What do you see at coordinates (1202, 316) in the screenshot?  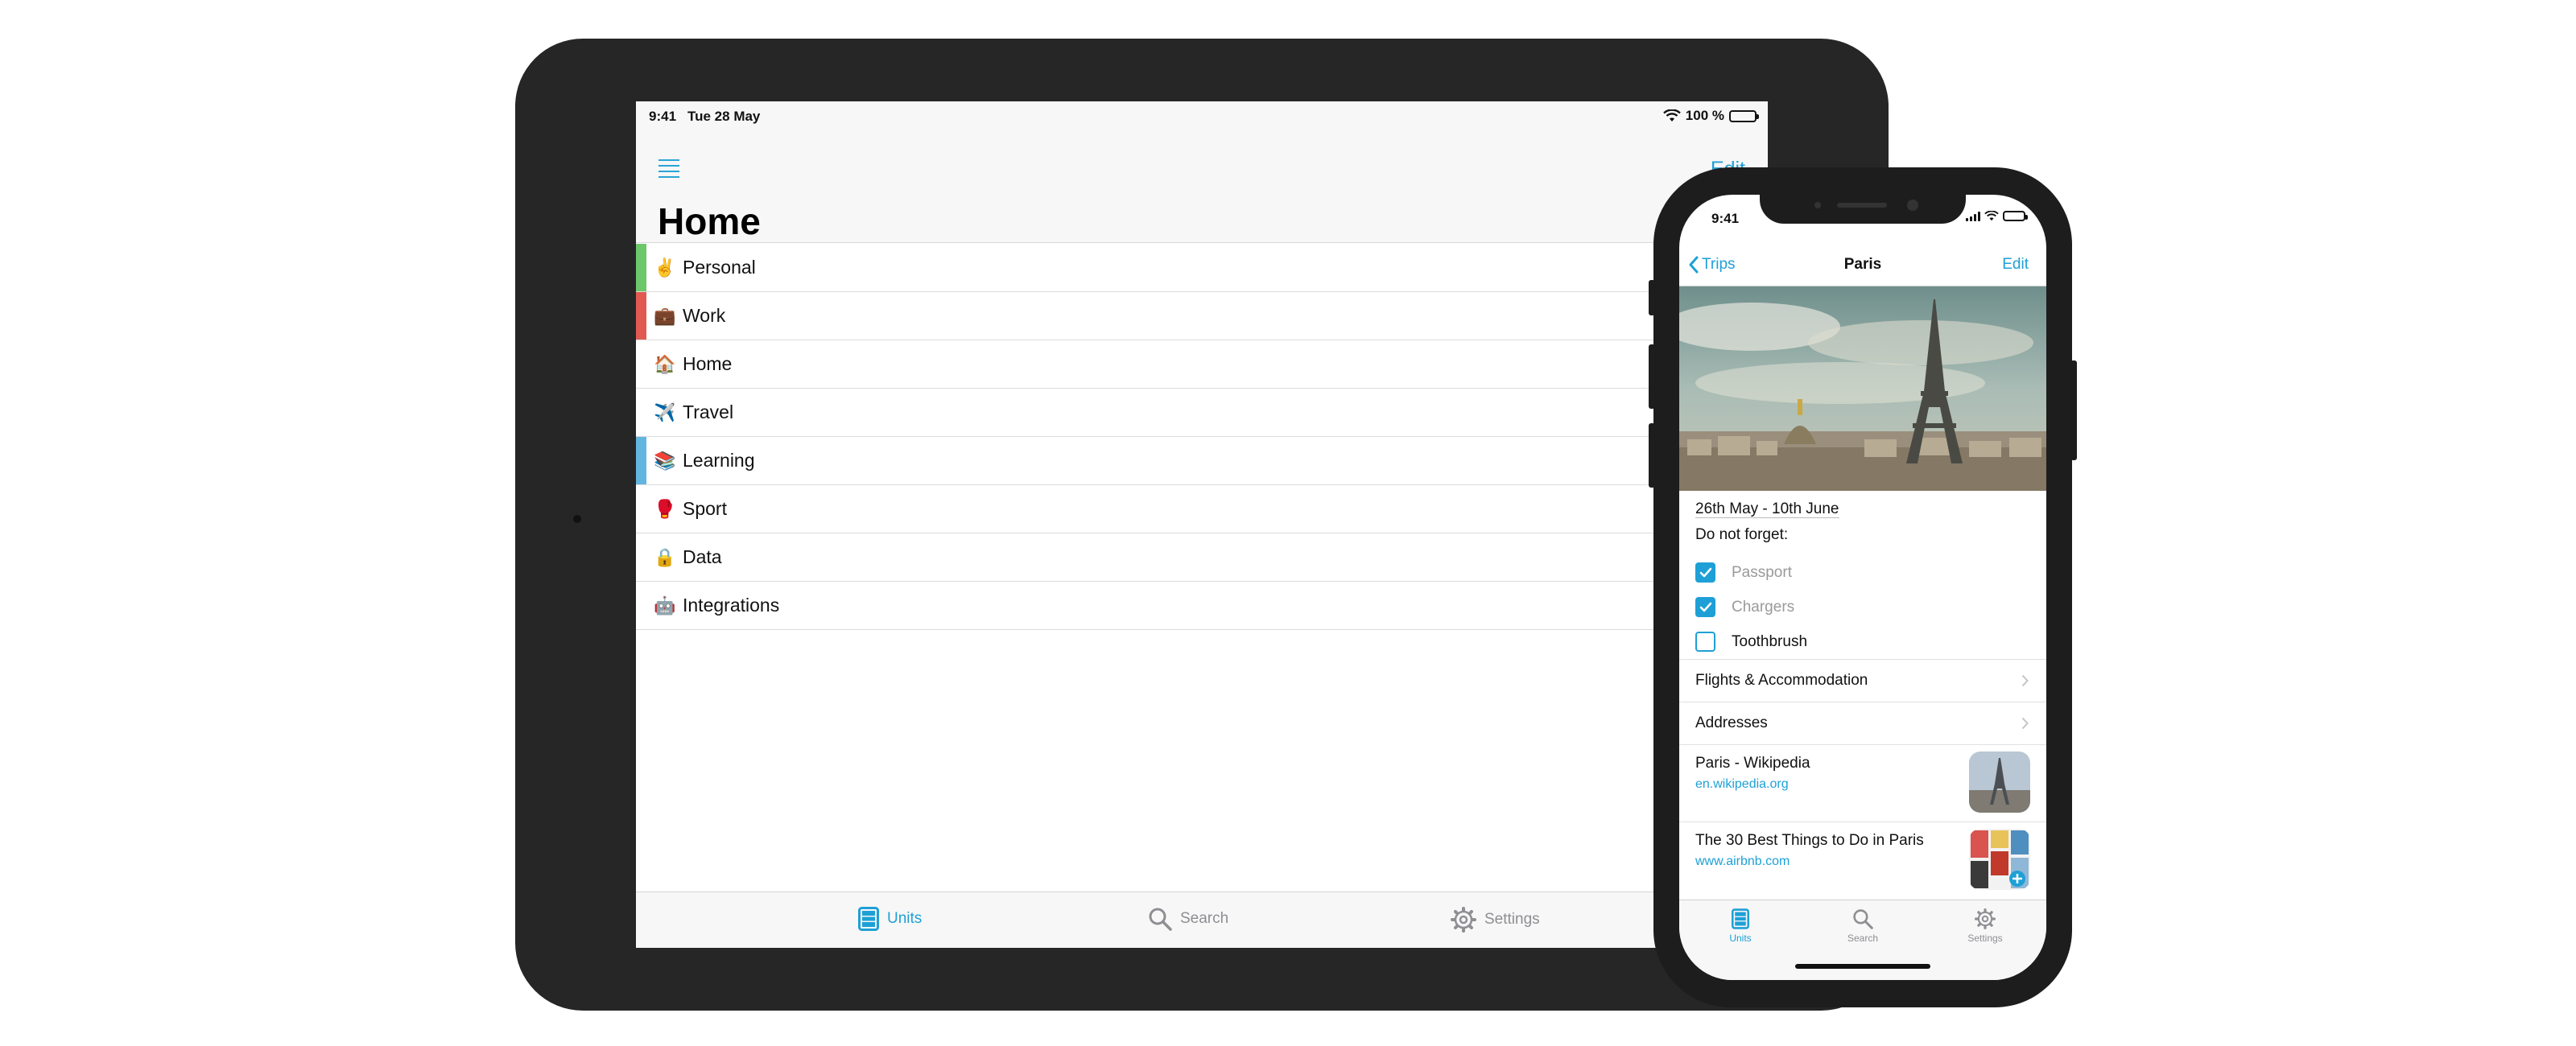 I see `unit-row-work: 💼 Work` at bounding box center [1202, 316].